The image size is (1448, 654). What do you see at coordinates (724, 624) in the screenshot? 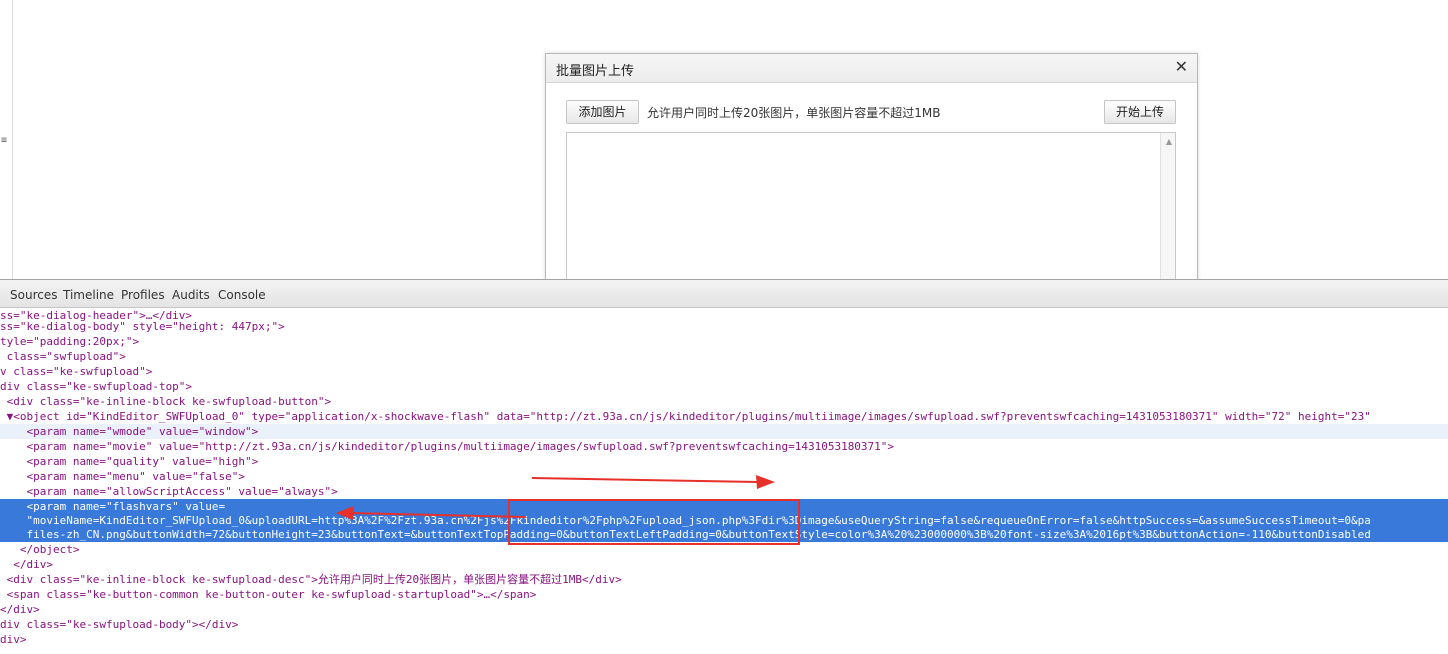
I see `dom-node-line: div class="ke-swfupload-body"></div>` at bounding box center [724, 624].